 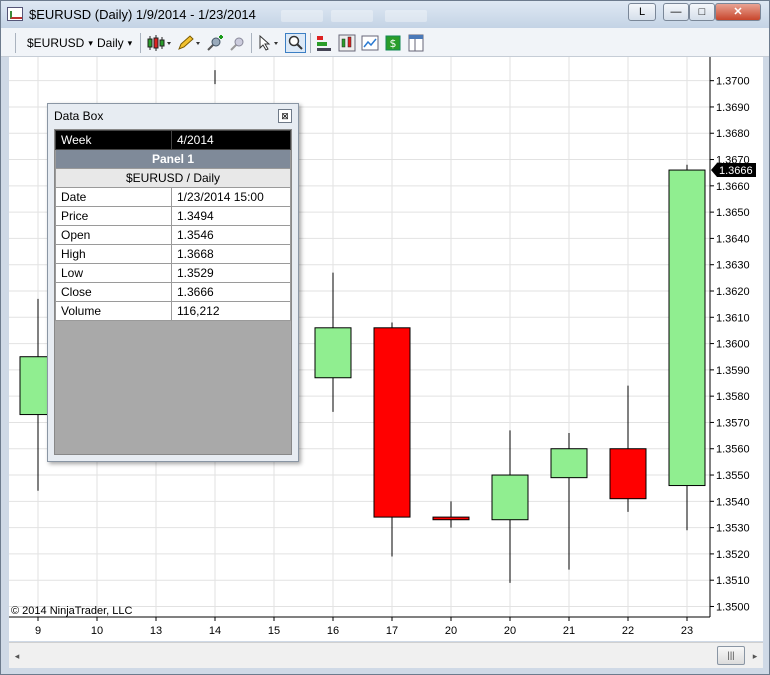 What do you see at coordinates (79, 116) in the screenshot?
I see `data-box-title: Data Box` at bounding box center [79, 116].